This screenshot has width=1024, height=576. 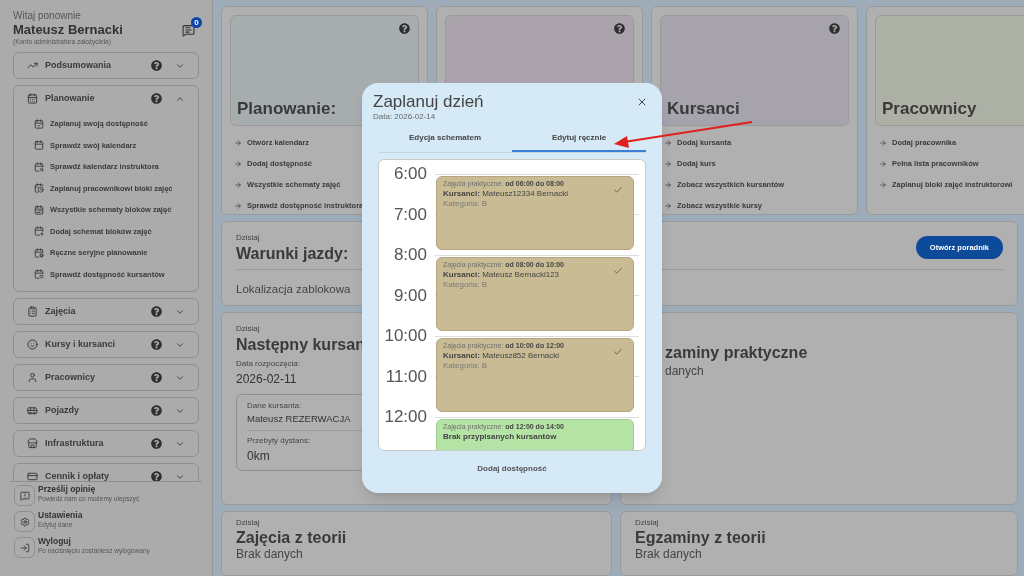 What do you see at coordinates (32, 65) in the screenshot?
I see `trend-icon` at bounding box center [32, 65].